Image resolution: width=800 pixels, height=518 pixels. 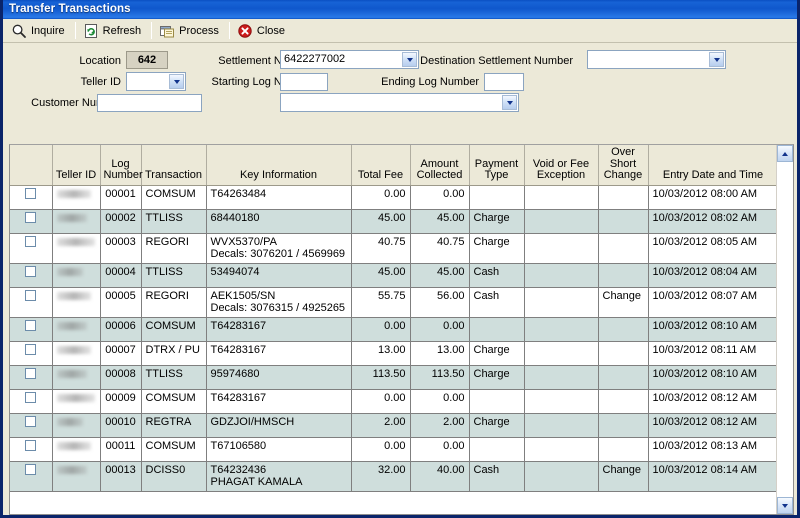 I want to click on destination-settlement-number-select, so click(x=656, y=59).